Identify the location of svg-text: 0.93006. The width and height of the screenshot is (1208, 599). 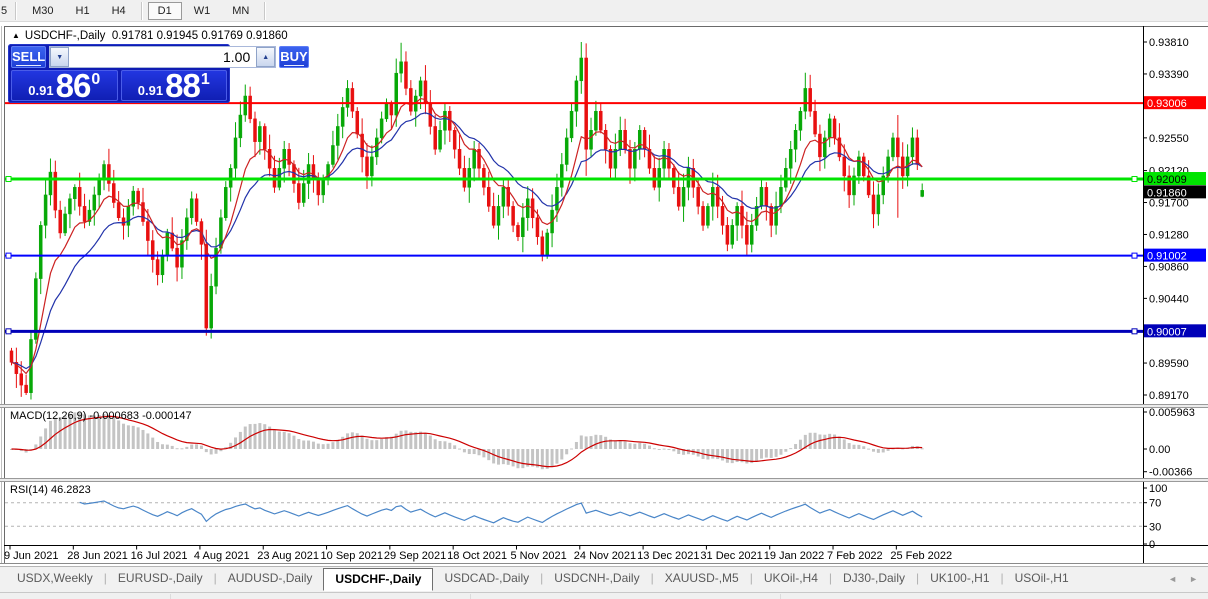
(1167, 104).